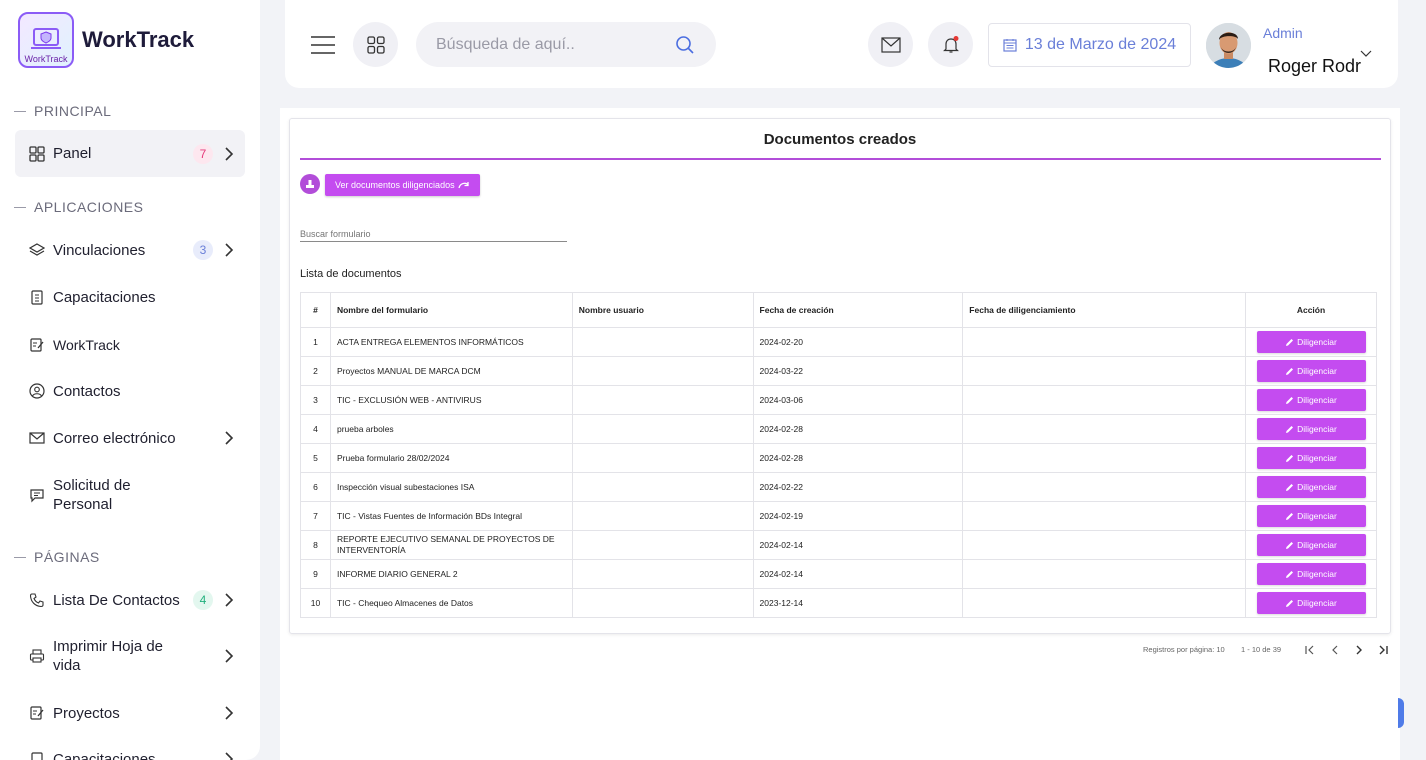 The height and width of the screenshot is (760, 1426). I want to click on created-date-cell: 2023-12-14, so click(858, 603).